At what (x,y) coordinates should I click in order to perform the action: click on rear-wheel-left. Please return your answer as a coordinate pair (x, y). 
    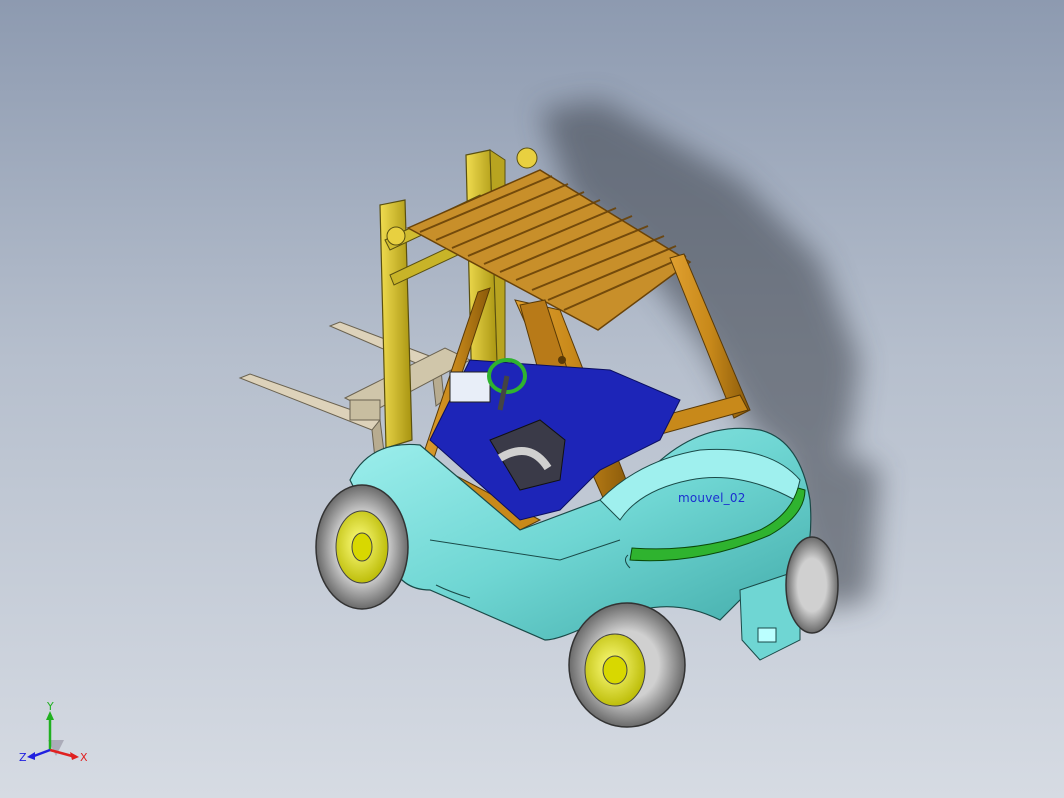
    Looking at the image, I should click on (627, 665).